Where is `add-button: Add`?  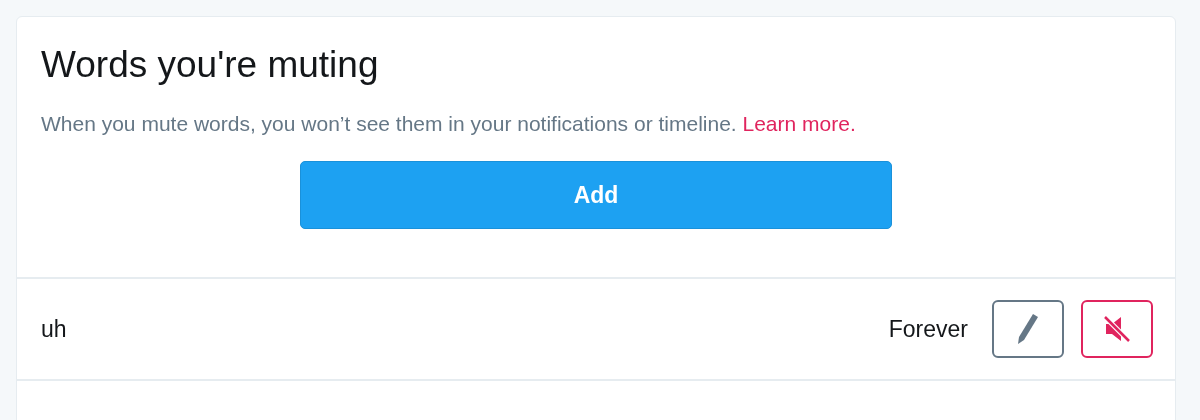 add-button: Add is located at coordinates (596, 195).